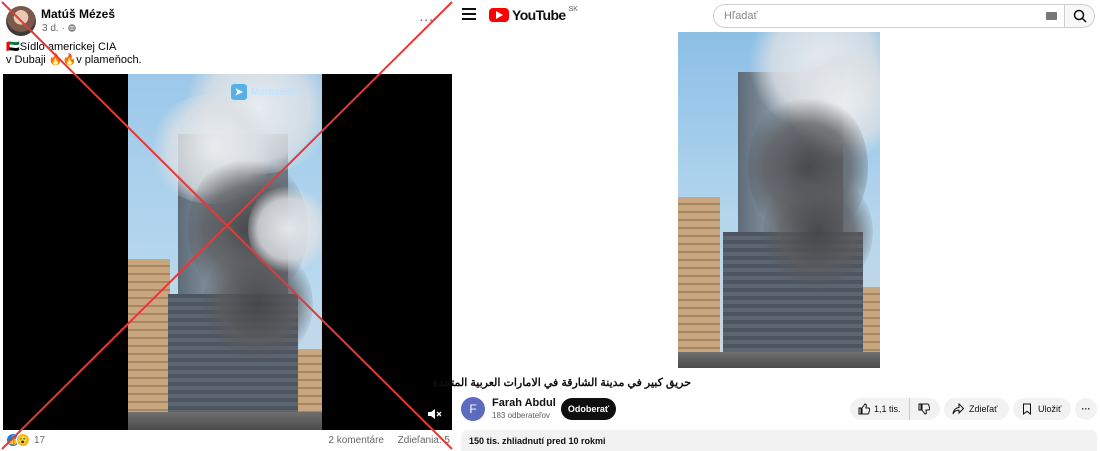 This screenshot has height=451, width=1100. Describe the element at coordinates (874, 16) in the screenshot. I see `search-input` at that location.